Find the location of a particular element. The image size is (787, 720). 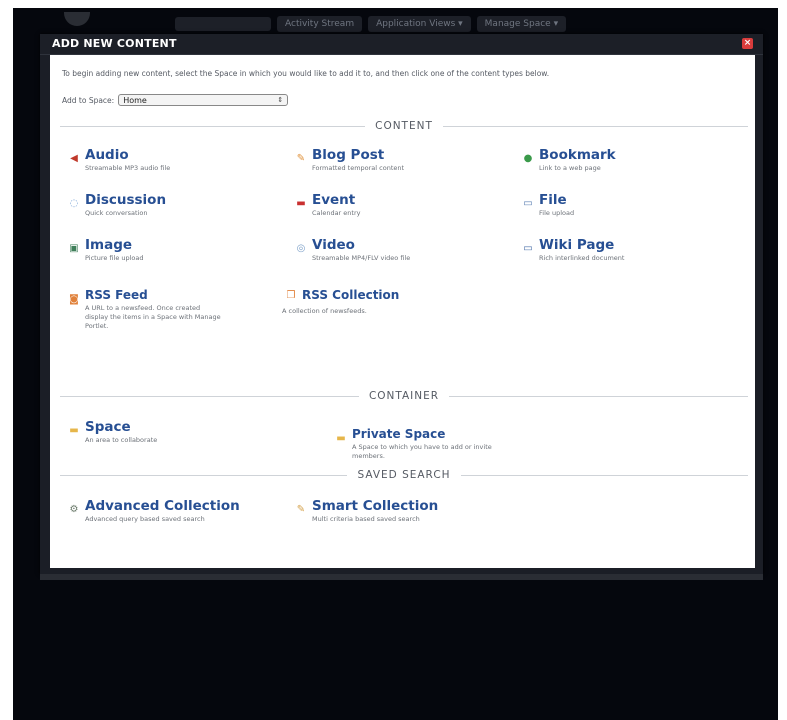

container-type-desc: An area to collaborate is located at coordinates (121, 440).